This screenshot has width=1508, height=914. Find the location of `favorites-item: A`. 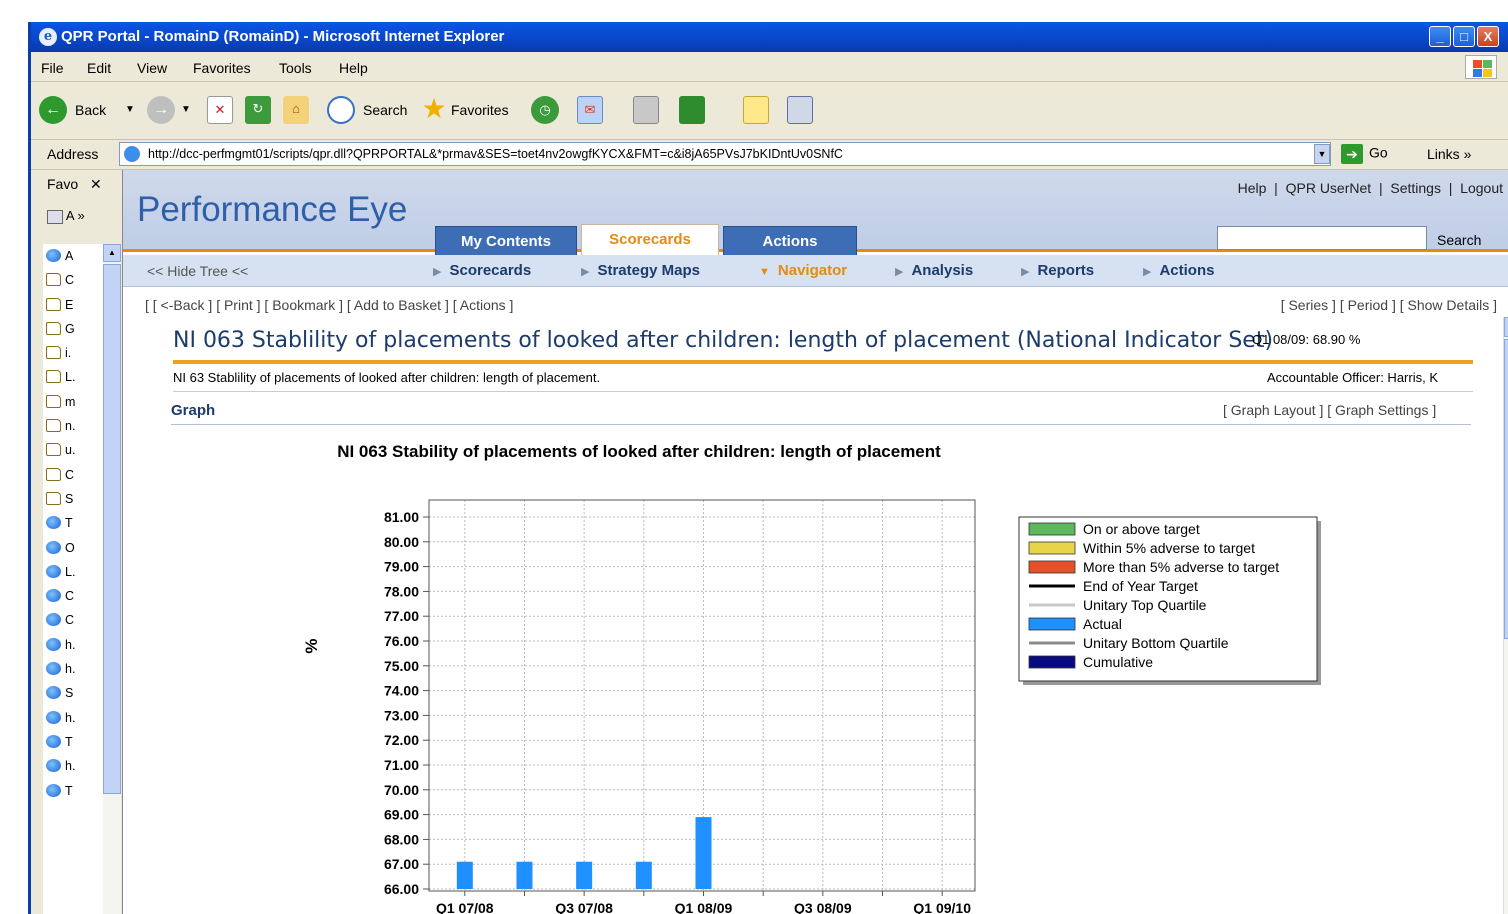

favorites-item: A is located at coordinates (73, 256).